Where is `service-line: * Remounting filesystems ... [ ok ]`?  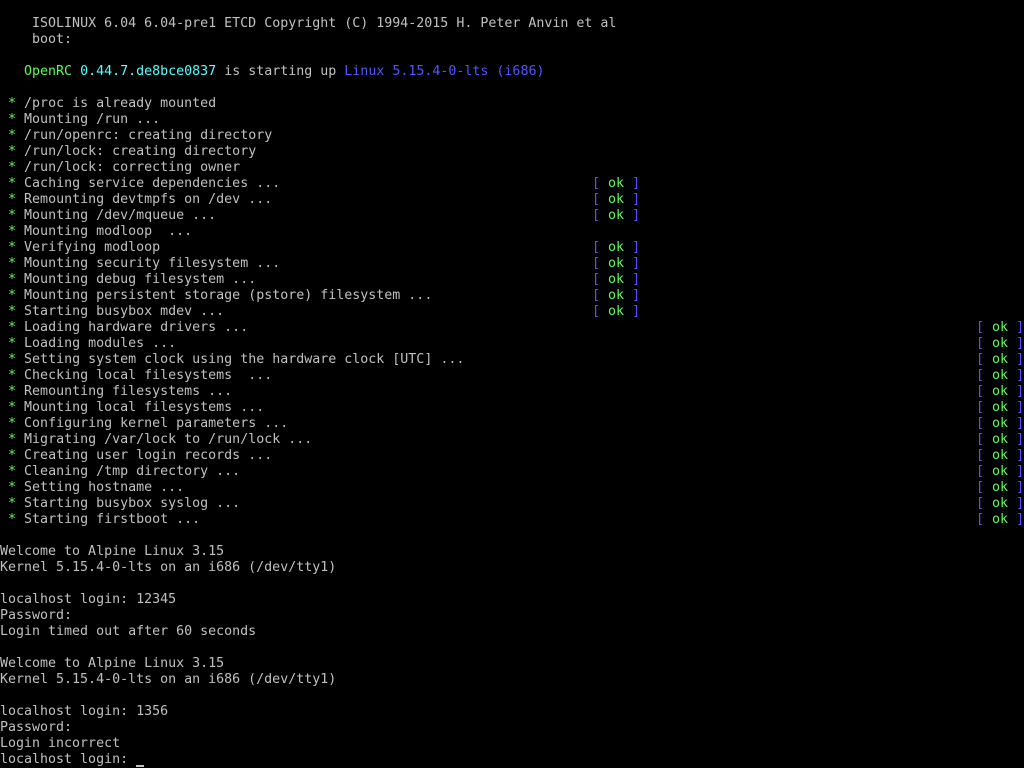 service-line: * Remounting filesystems ... [ ok ] is located at coordinates (512, 392).